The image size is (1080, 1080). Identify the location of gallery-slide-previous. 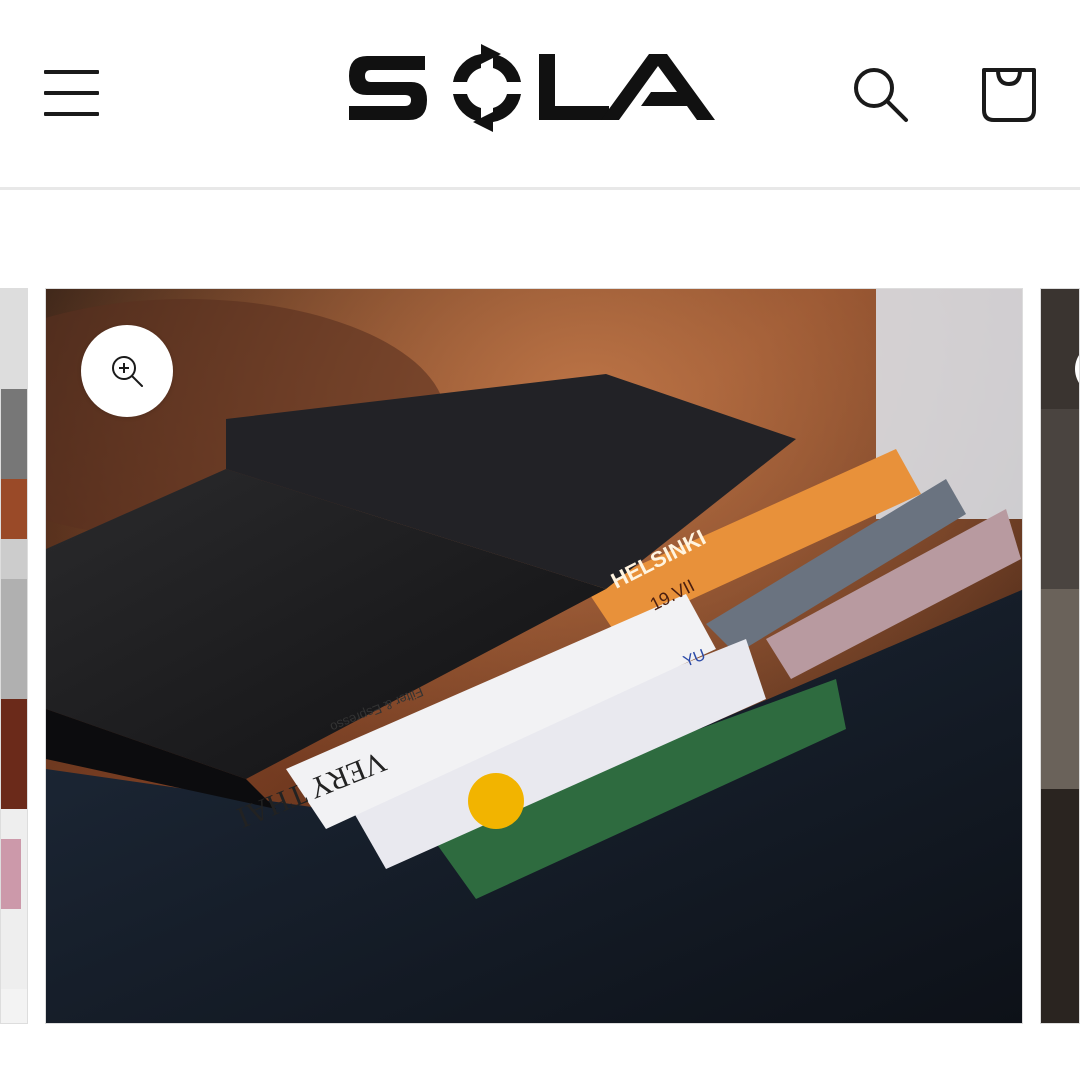
(14, 656).